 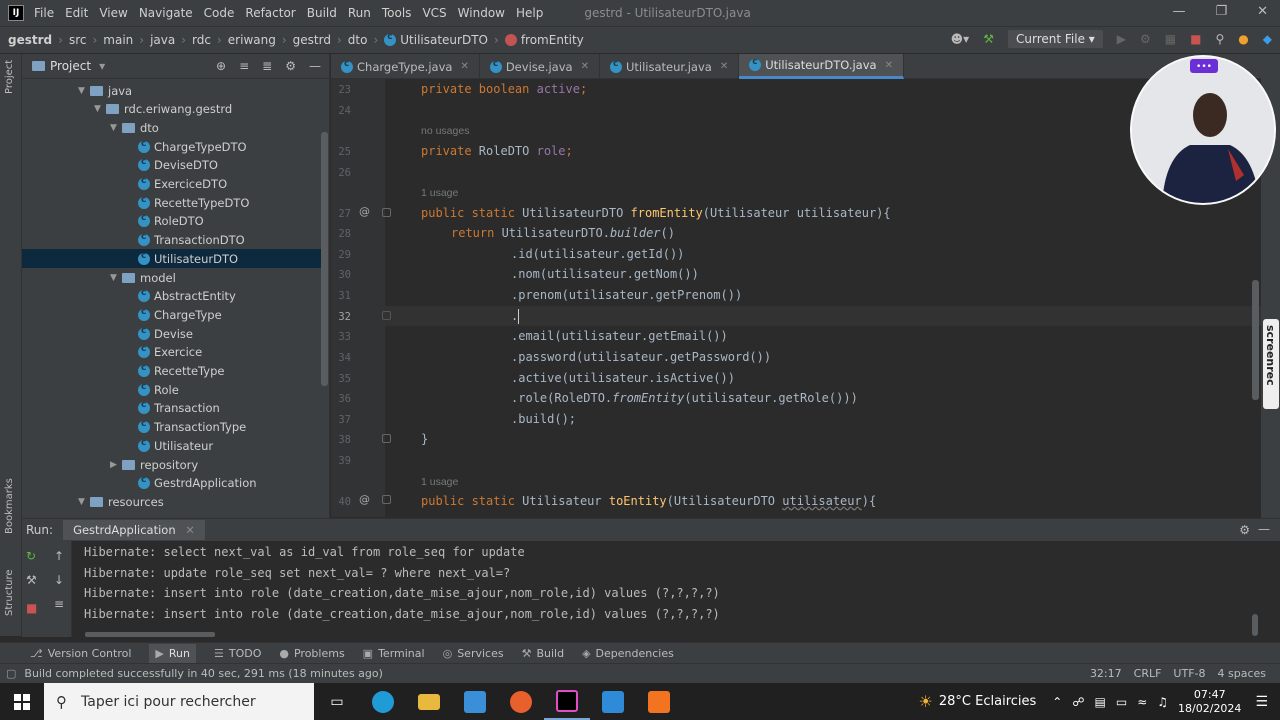 What do you see at coordinates (397, 13) in the screenshot?
I see `menu-item-tools: Tools` at bounding box center [397, 13].